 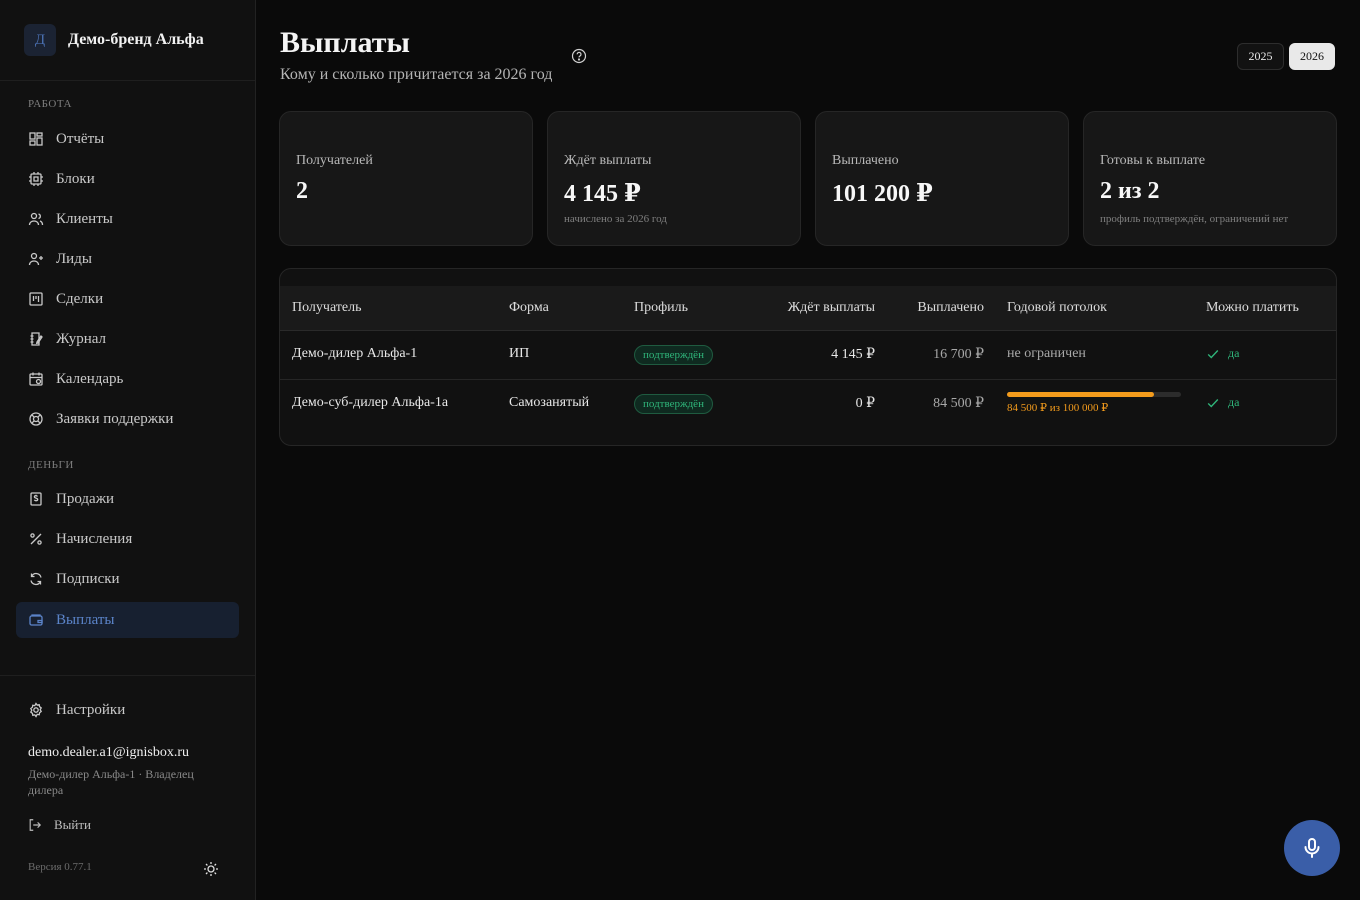 I want to click on voice-input-button, so click(x=1312, y=848).